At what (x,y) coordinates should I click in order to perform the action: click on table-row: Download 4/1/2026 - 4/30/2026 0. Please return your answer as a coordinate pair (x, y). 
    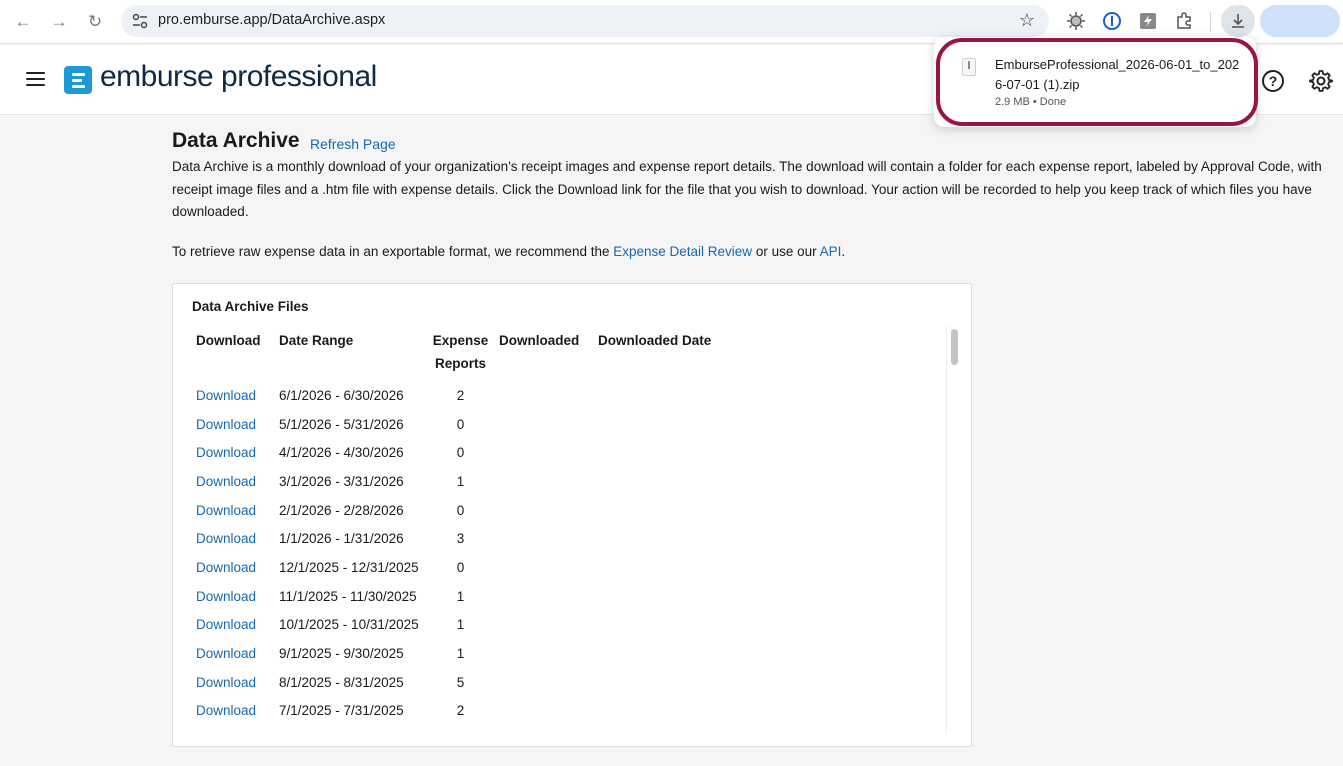
    Looking at the image, I should click on (467, 452).